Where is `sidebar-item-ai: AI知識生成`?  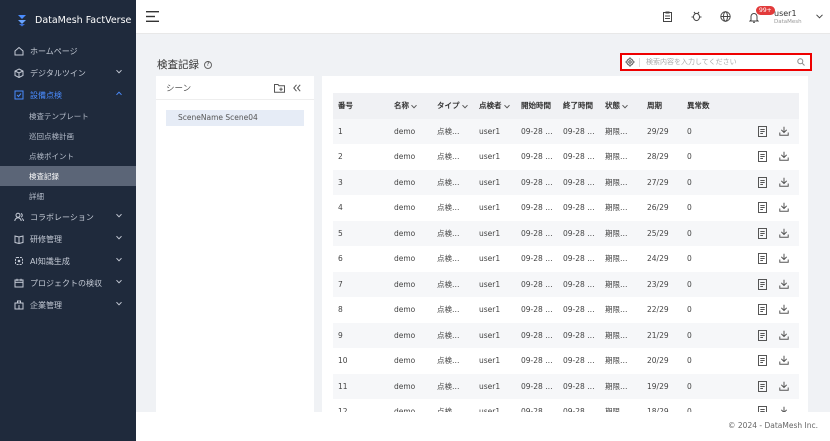 sidebar-item-ai: AI知識生成 is located at coordinates (68, 261).